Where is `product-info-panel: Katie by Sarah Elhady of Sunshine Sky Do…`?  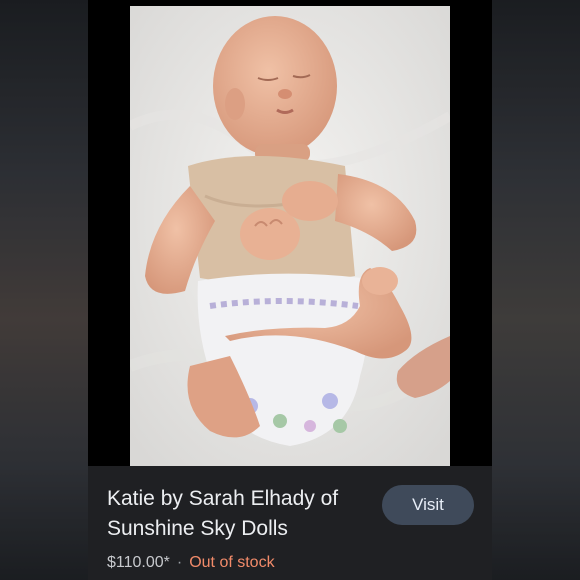 product-info-panel: Katie by Sarah Elhady of Sunshine Sky Do… is located at coordinates (290, 523).